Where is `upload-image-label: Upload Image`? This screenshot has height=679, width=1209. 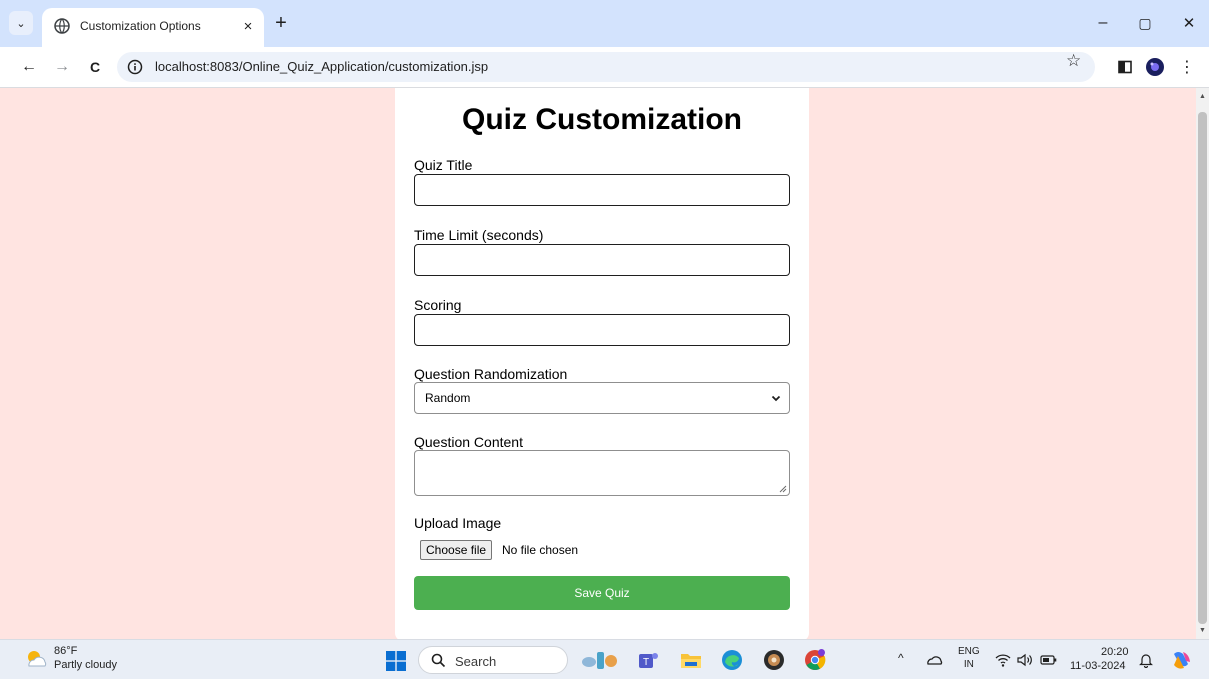 upload-image-label: Upload Image is located at coordinates (458, 523).